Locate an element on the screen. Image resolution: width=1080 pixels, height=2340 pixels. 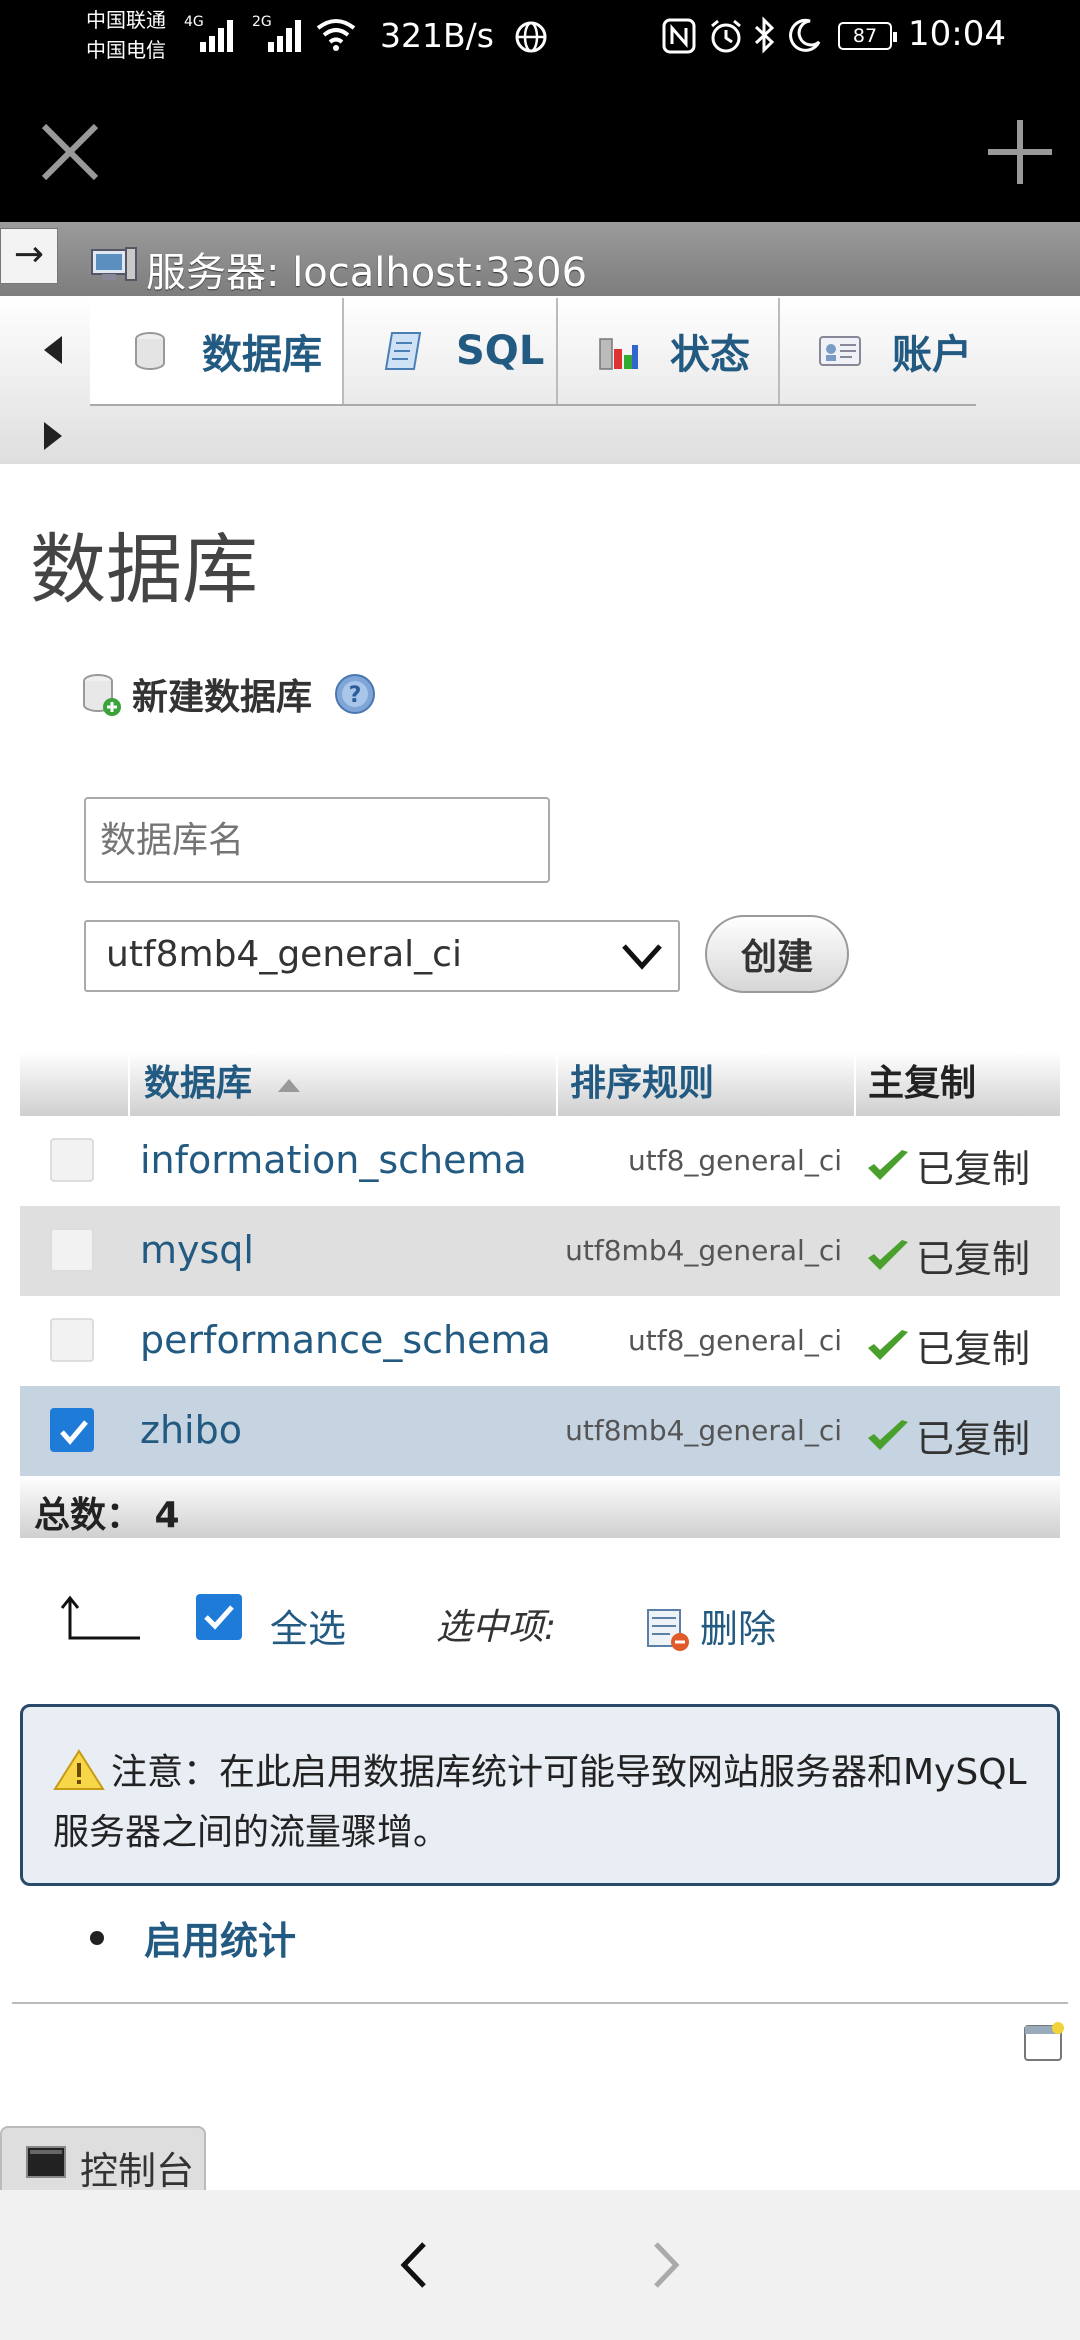
divider is located at coordinates (540, 2003).